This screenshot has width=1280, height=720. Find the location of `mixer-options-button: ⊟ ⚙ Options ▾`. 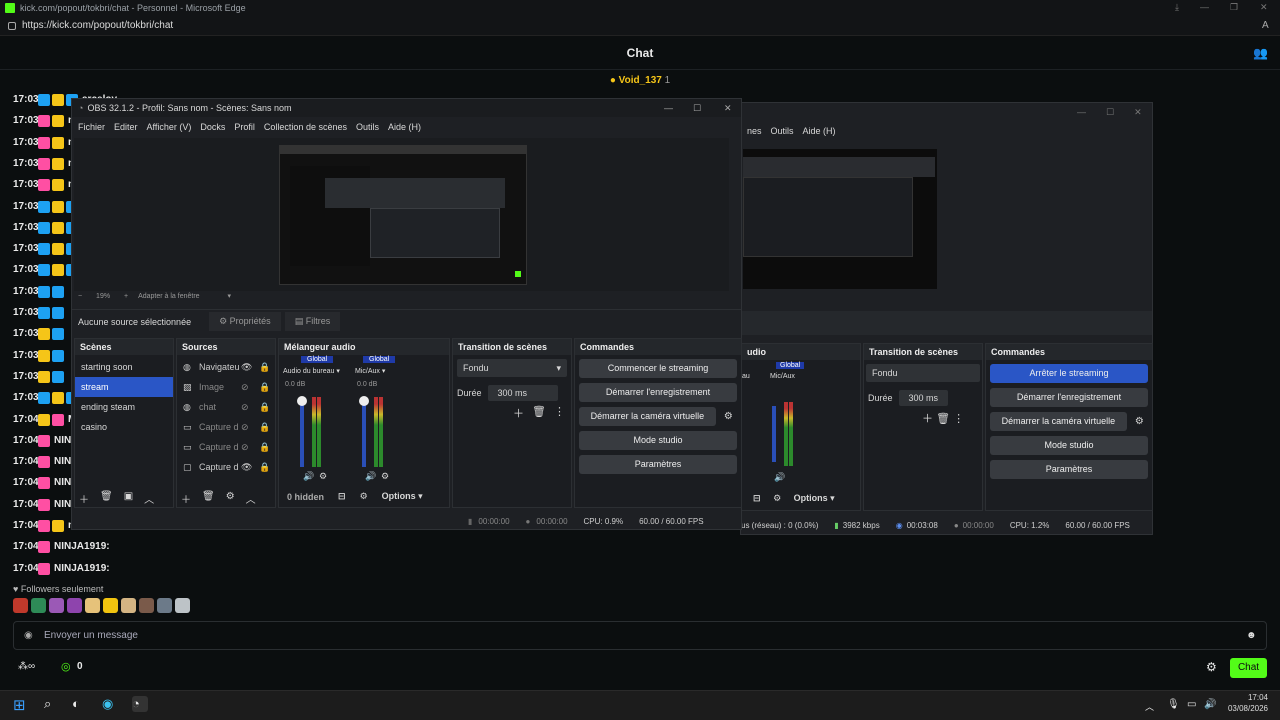

mixer-options-button: ⊟ ⚙ Options ▾ is located at coordinates (794, 498).